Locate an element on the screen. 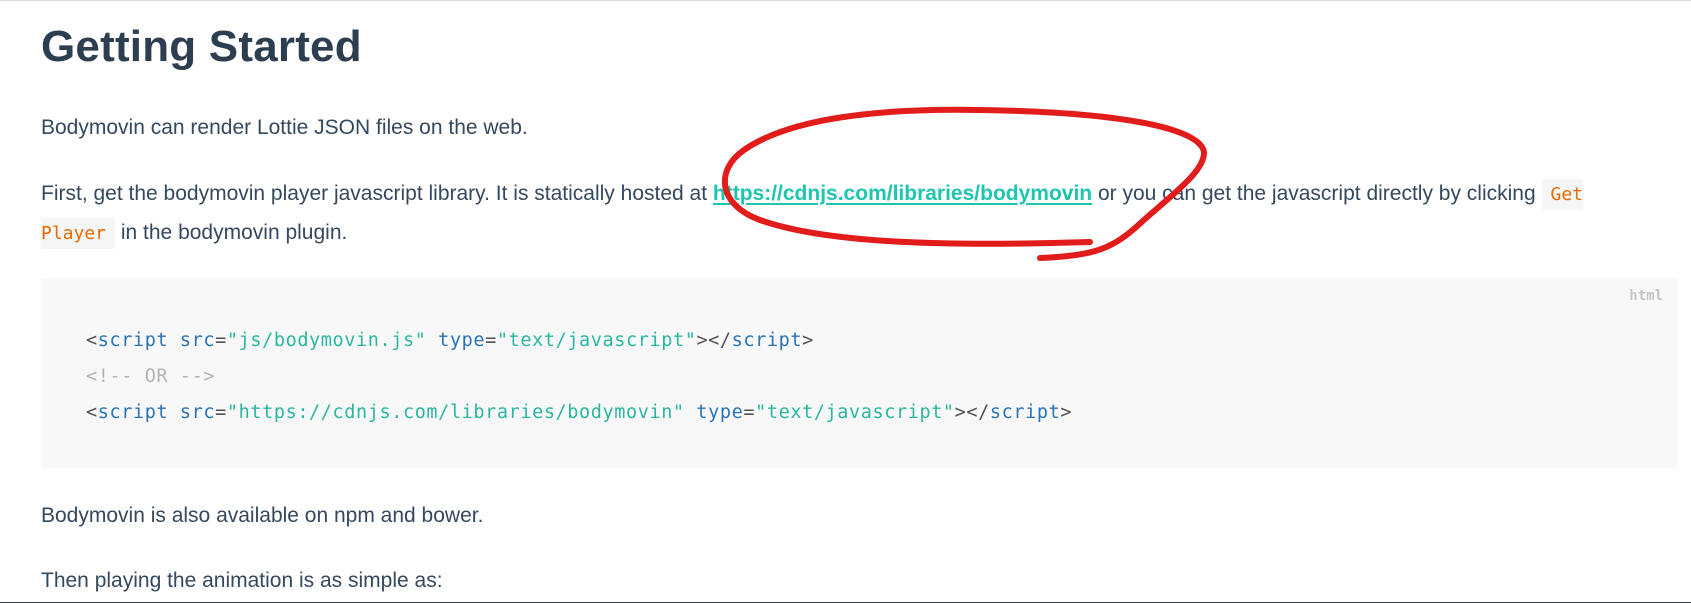 The height and width of the screenshot is (603, 1691). page-title: Getting Started is located at coordinates (201, 46).